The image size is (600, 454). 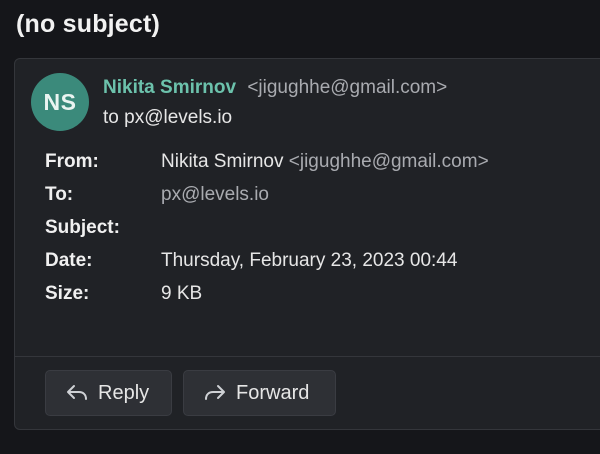 I want to click on sender-avatar: NS, so click(x=60, y=102).